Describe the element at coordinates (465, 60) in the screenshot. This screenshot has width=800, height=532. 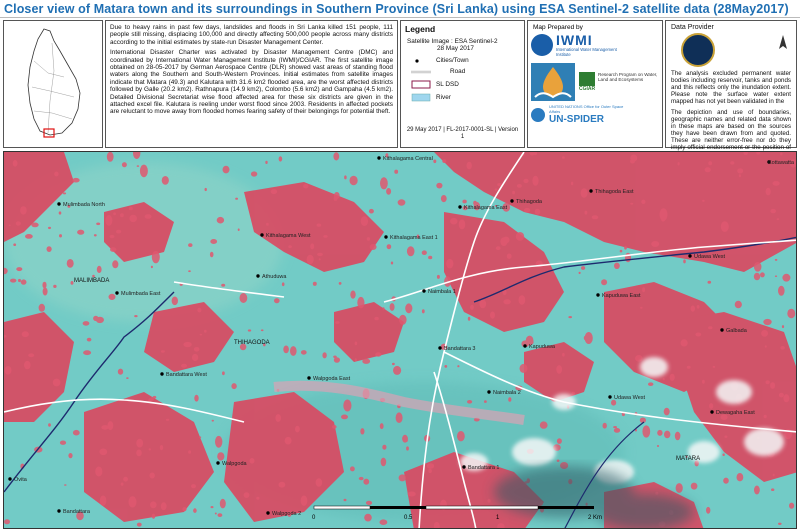
I see `legend-item-towns: Cities/Town` at that location.